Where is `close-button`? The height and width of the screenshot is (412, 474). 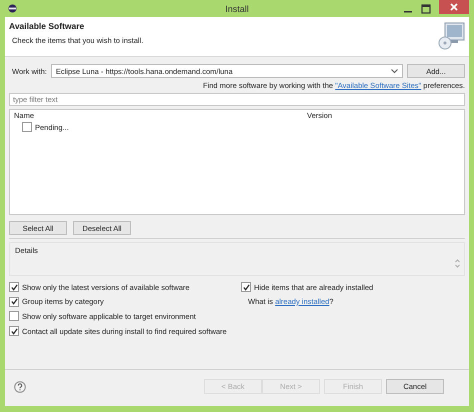
close-button is located at coordinates (454, 7).